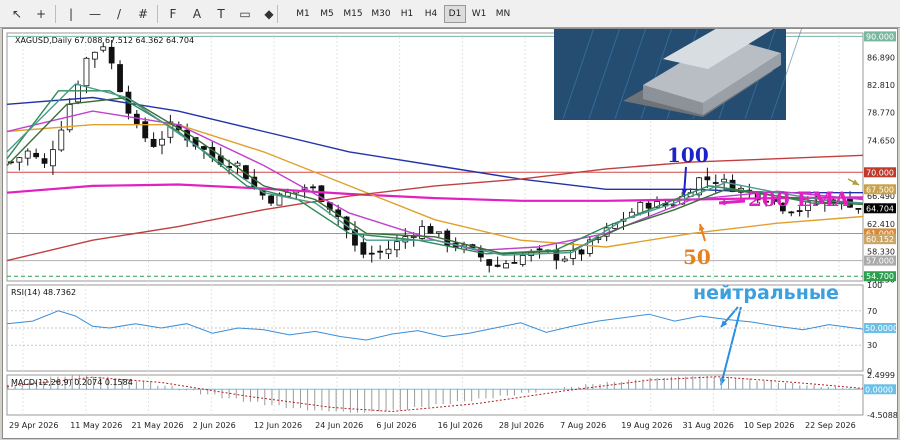  Describe the element at coordinates (503, 14) in the screenshot. I see `timeframe-mn-button: MN` at that location.